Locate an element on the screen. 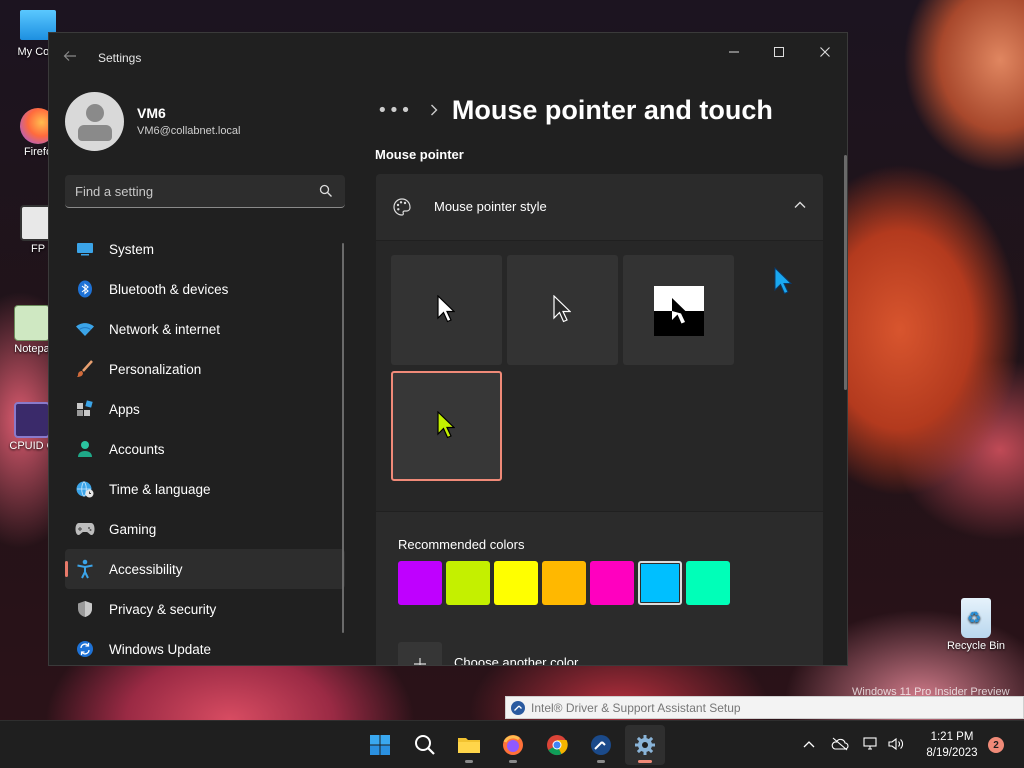 This screenshot has width=1024, height=768. color-swatch-purple is located at coordinates (420, 583).